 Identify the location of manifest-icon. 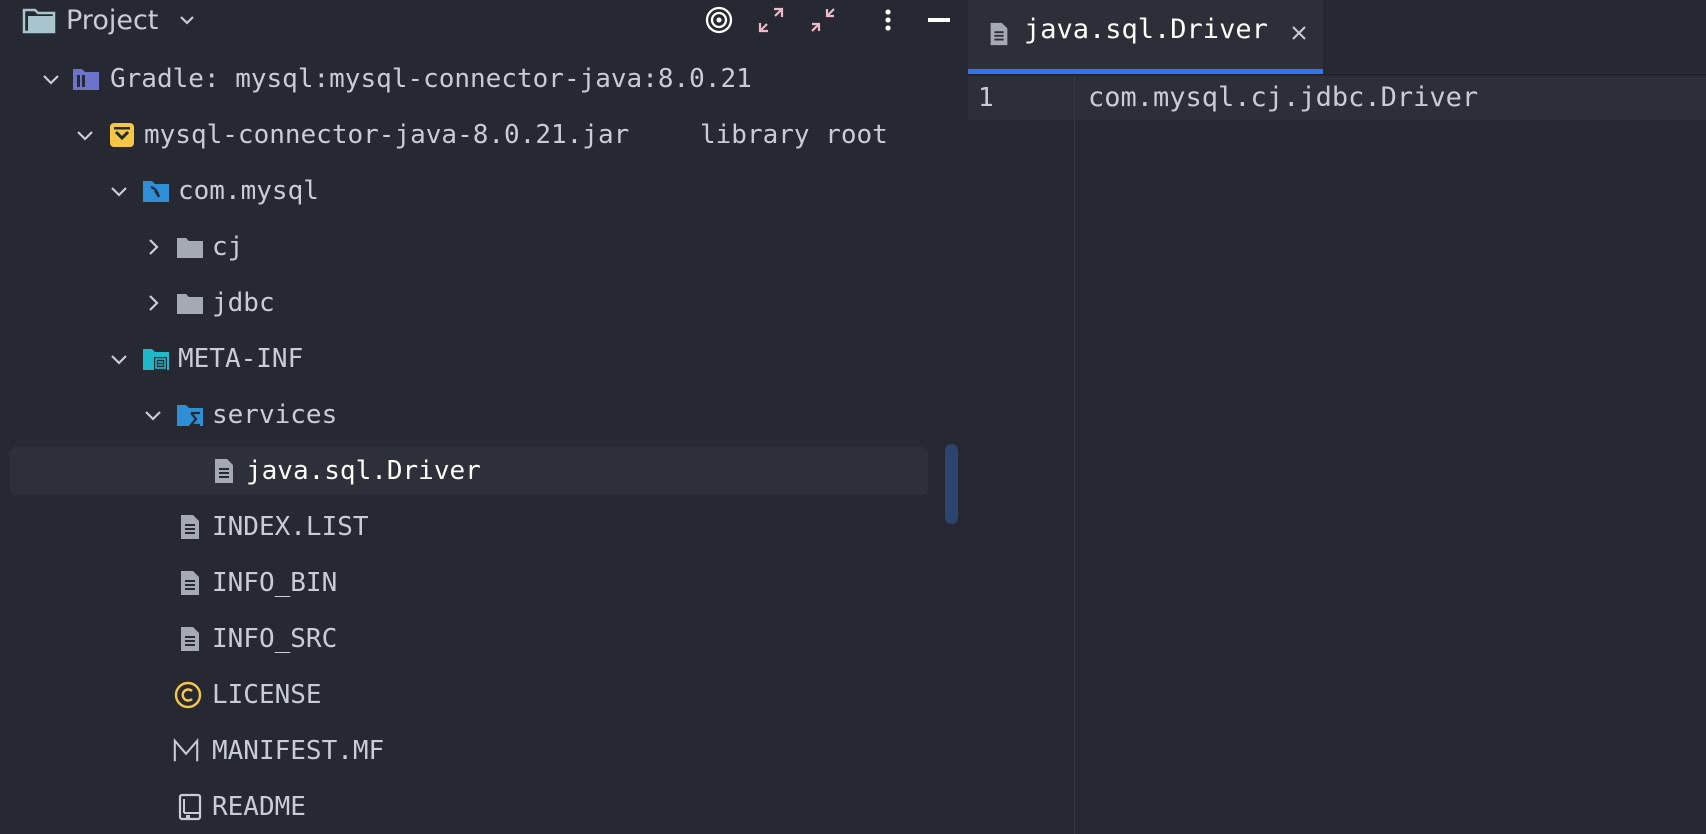
(186, 749).